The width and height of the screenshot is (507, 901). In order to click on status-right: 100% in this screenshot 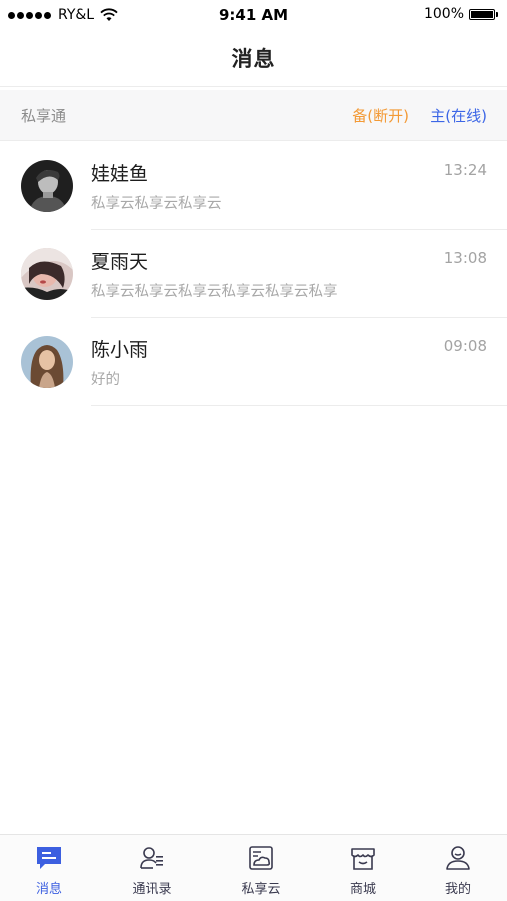, I will do `click(460, 14)`.